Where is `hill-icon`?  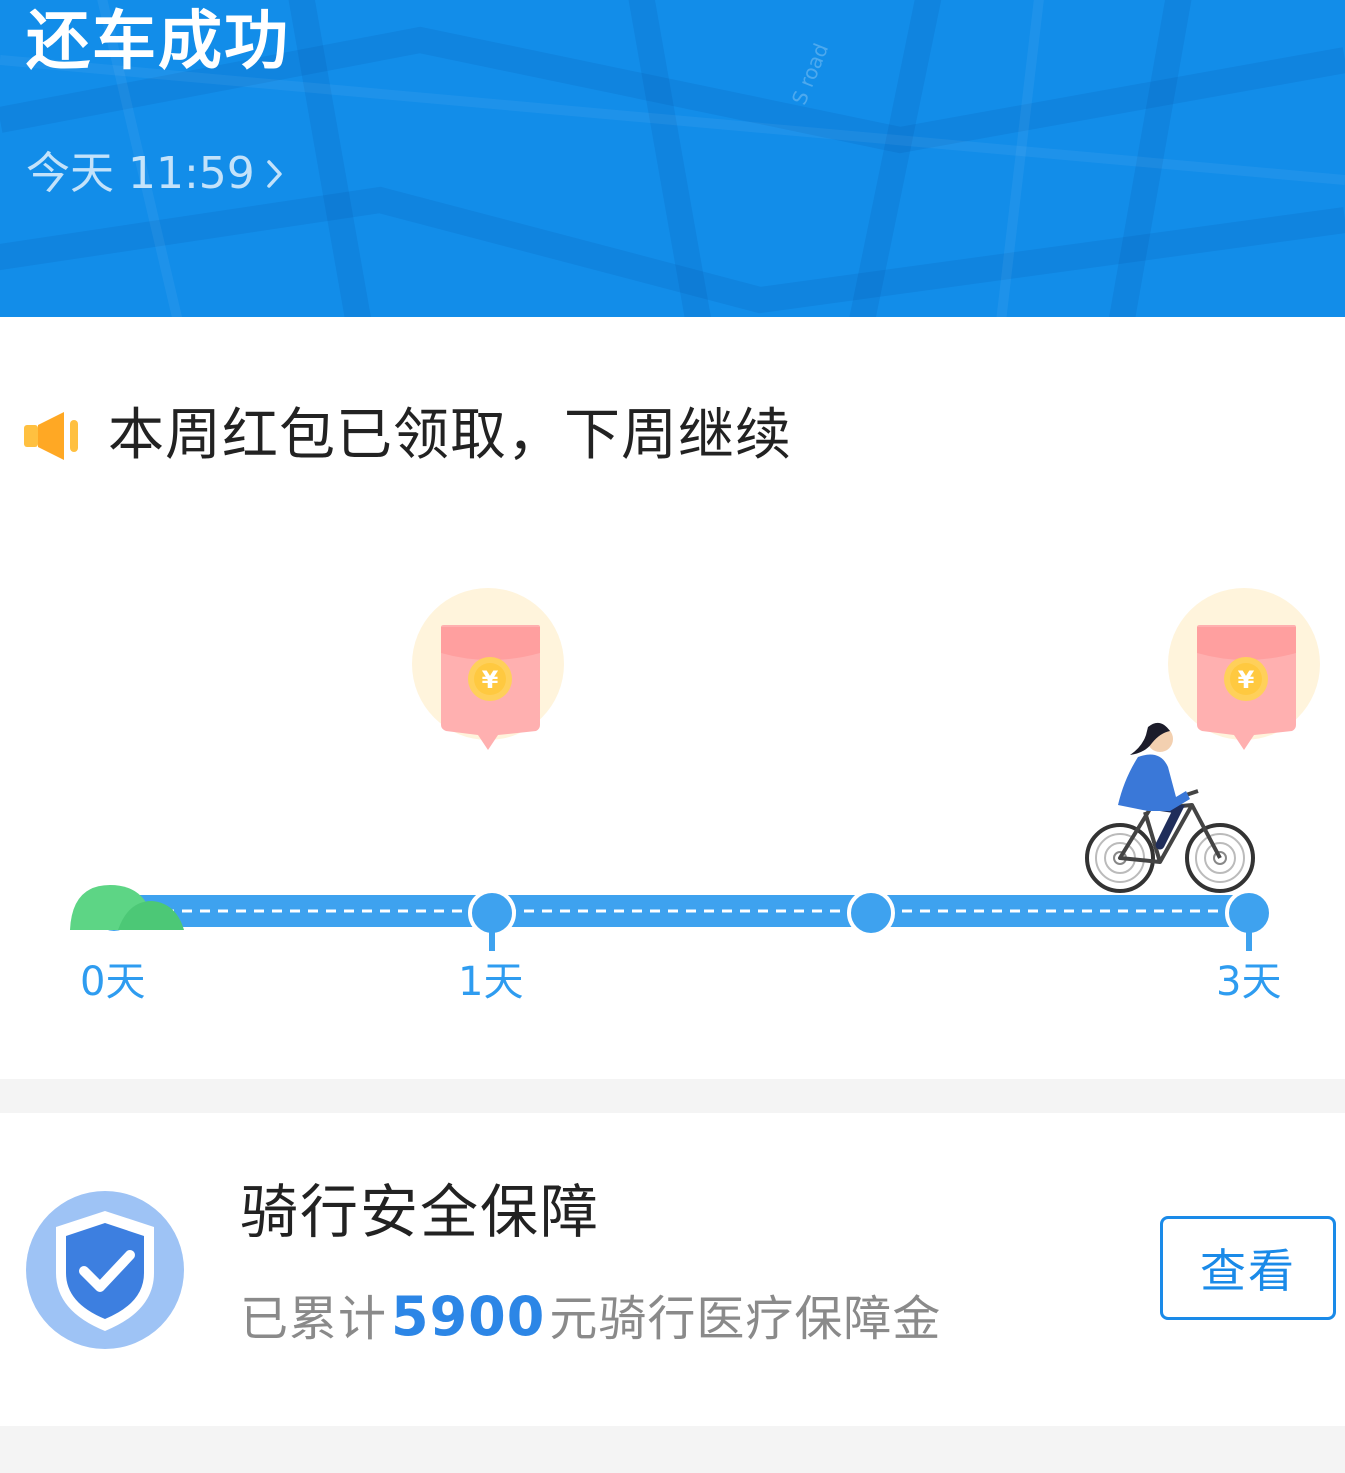
hill-icon is located at coordinates (127, 907).